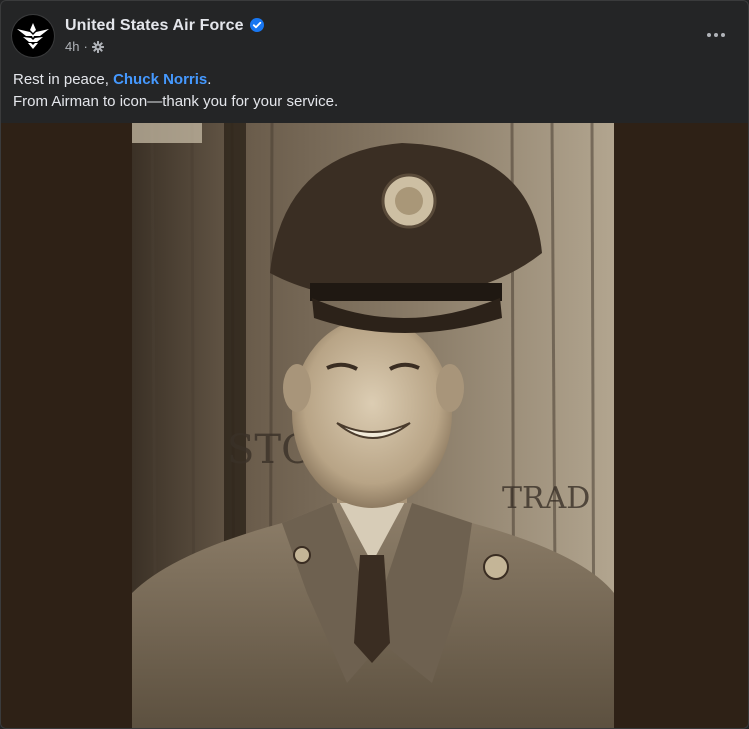 The image size is (749, 729). I want to click on more-options-button, so click(716, 35).